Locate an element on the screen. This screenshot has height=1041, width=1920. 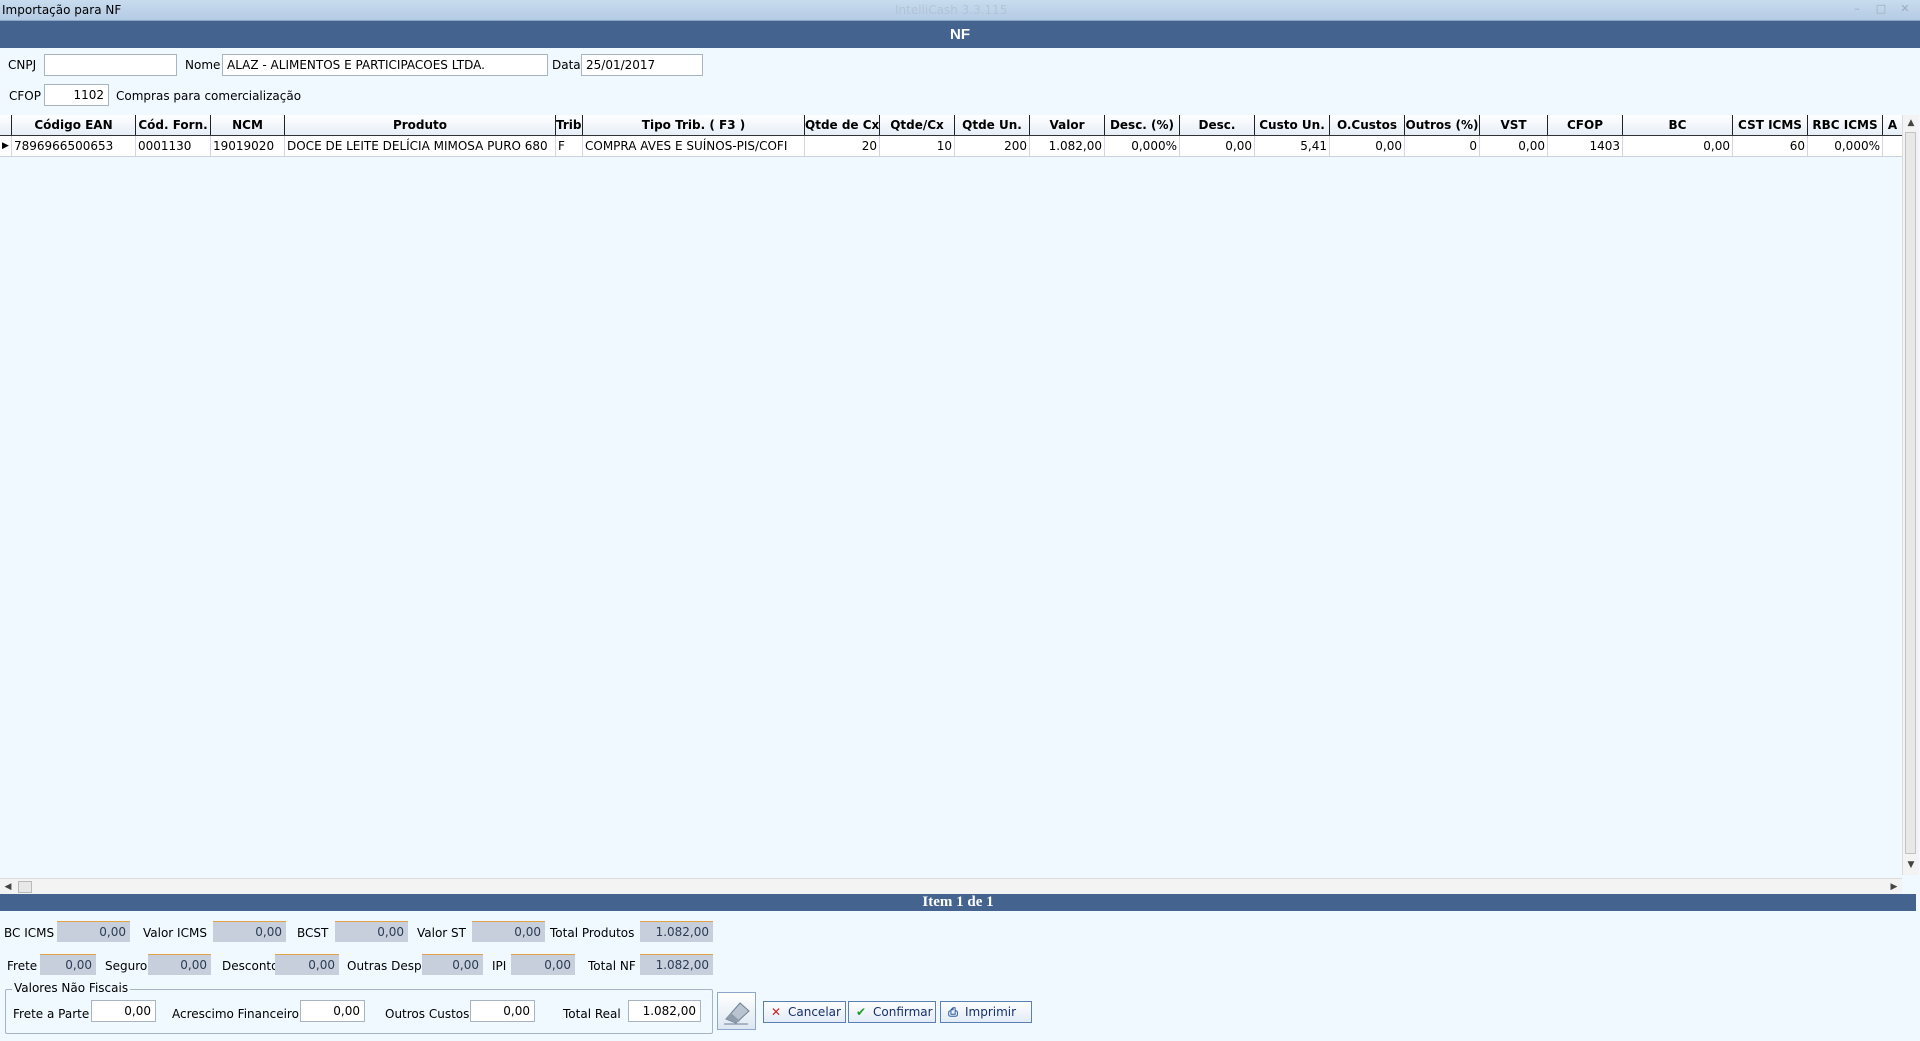
col-header-custo-un: Custo Un. is located at coordinates (1292, 125).